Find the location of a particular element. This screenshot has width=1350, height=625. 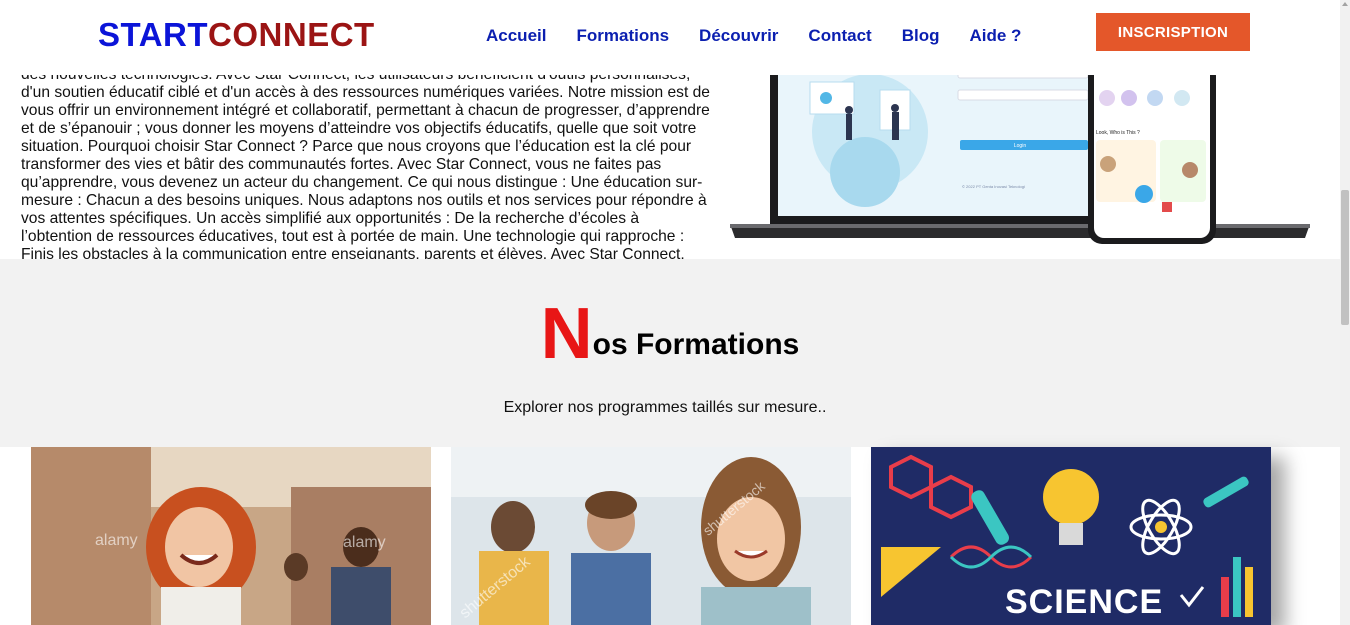

nav-link-accueil: Accueil is located at coordinates (516, 36).